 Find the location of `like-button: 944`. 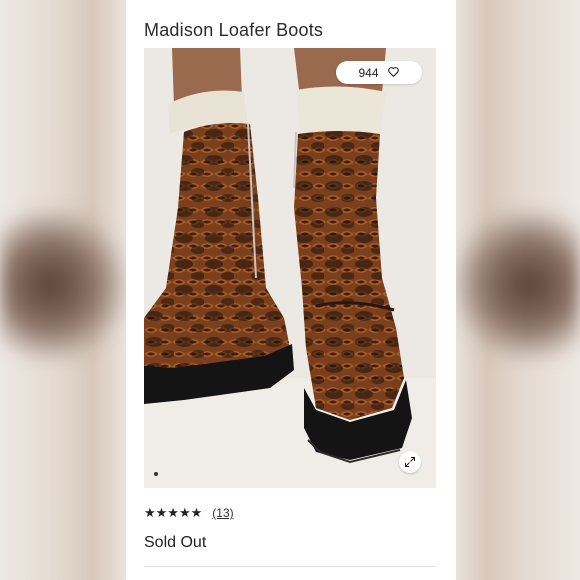

like-button: 944 is located at coordinates (379, 72).